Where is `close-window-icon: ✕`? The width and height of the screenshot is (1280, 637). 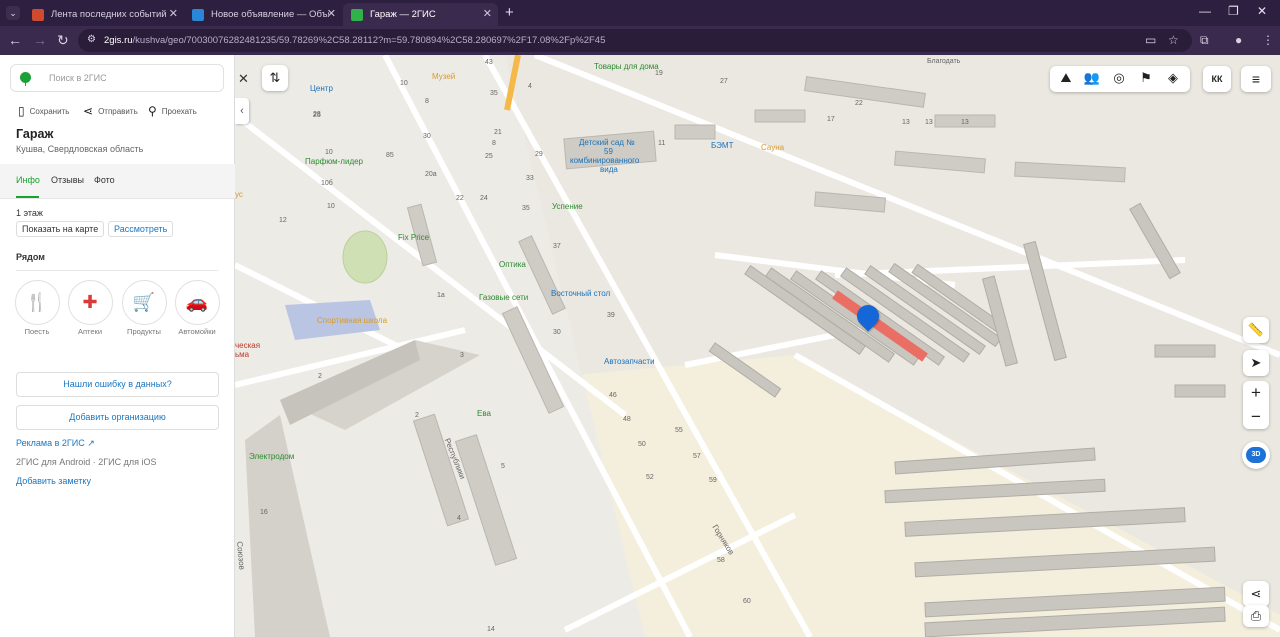 close-window-icon: ✕ is located at coordinates (1262, 11).